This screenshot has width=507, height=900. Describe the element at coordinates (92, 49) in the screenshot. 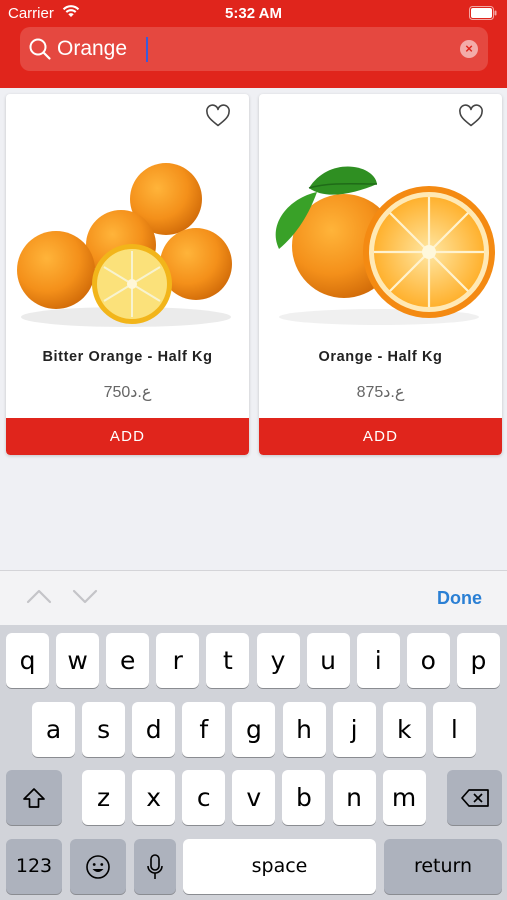

I see `search-input: Orange` at that location.